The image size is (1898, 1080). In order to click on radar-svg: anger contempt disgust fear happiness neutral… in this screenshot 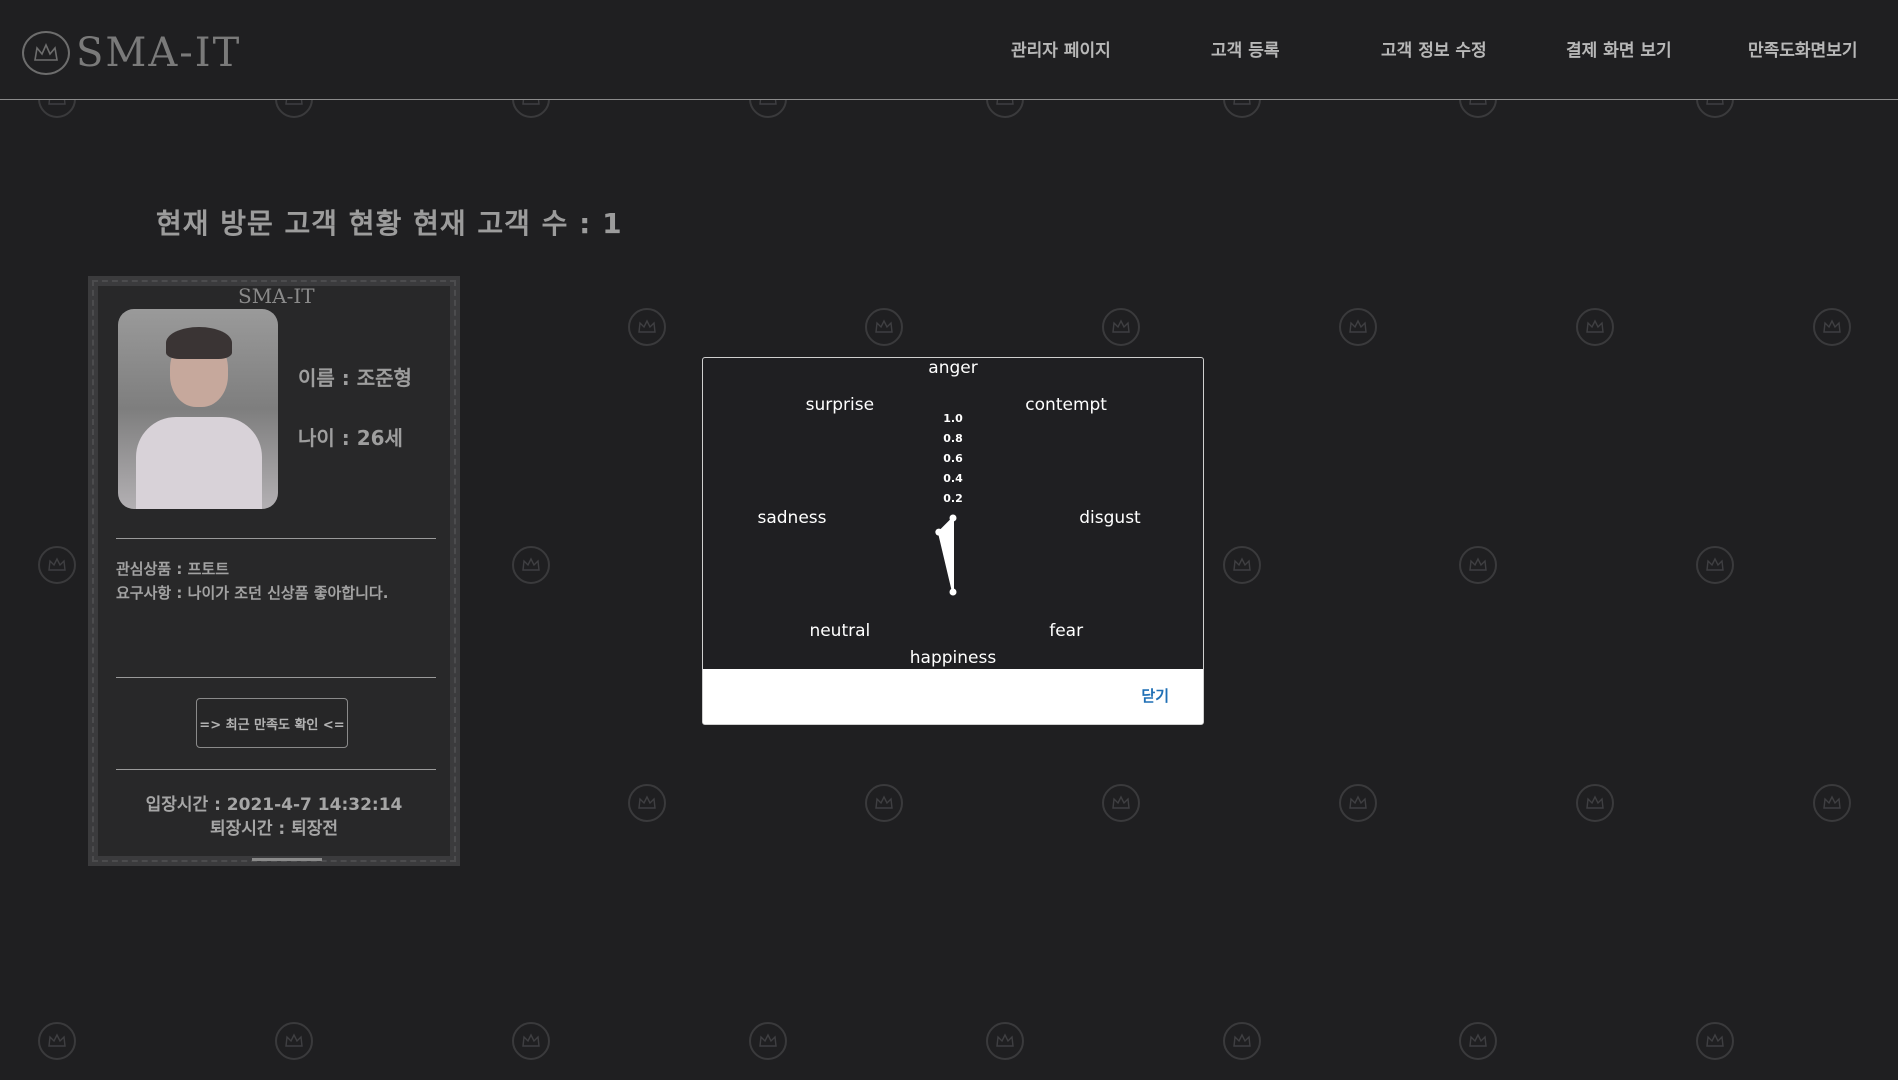, I will do `click(949, 513)`.